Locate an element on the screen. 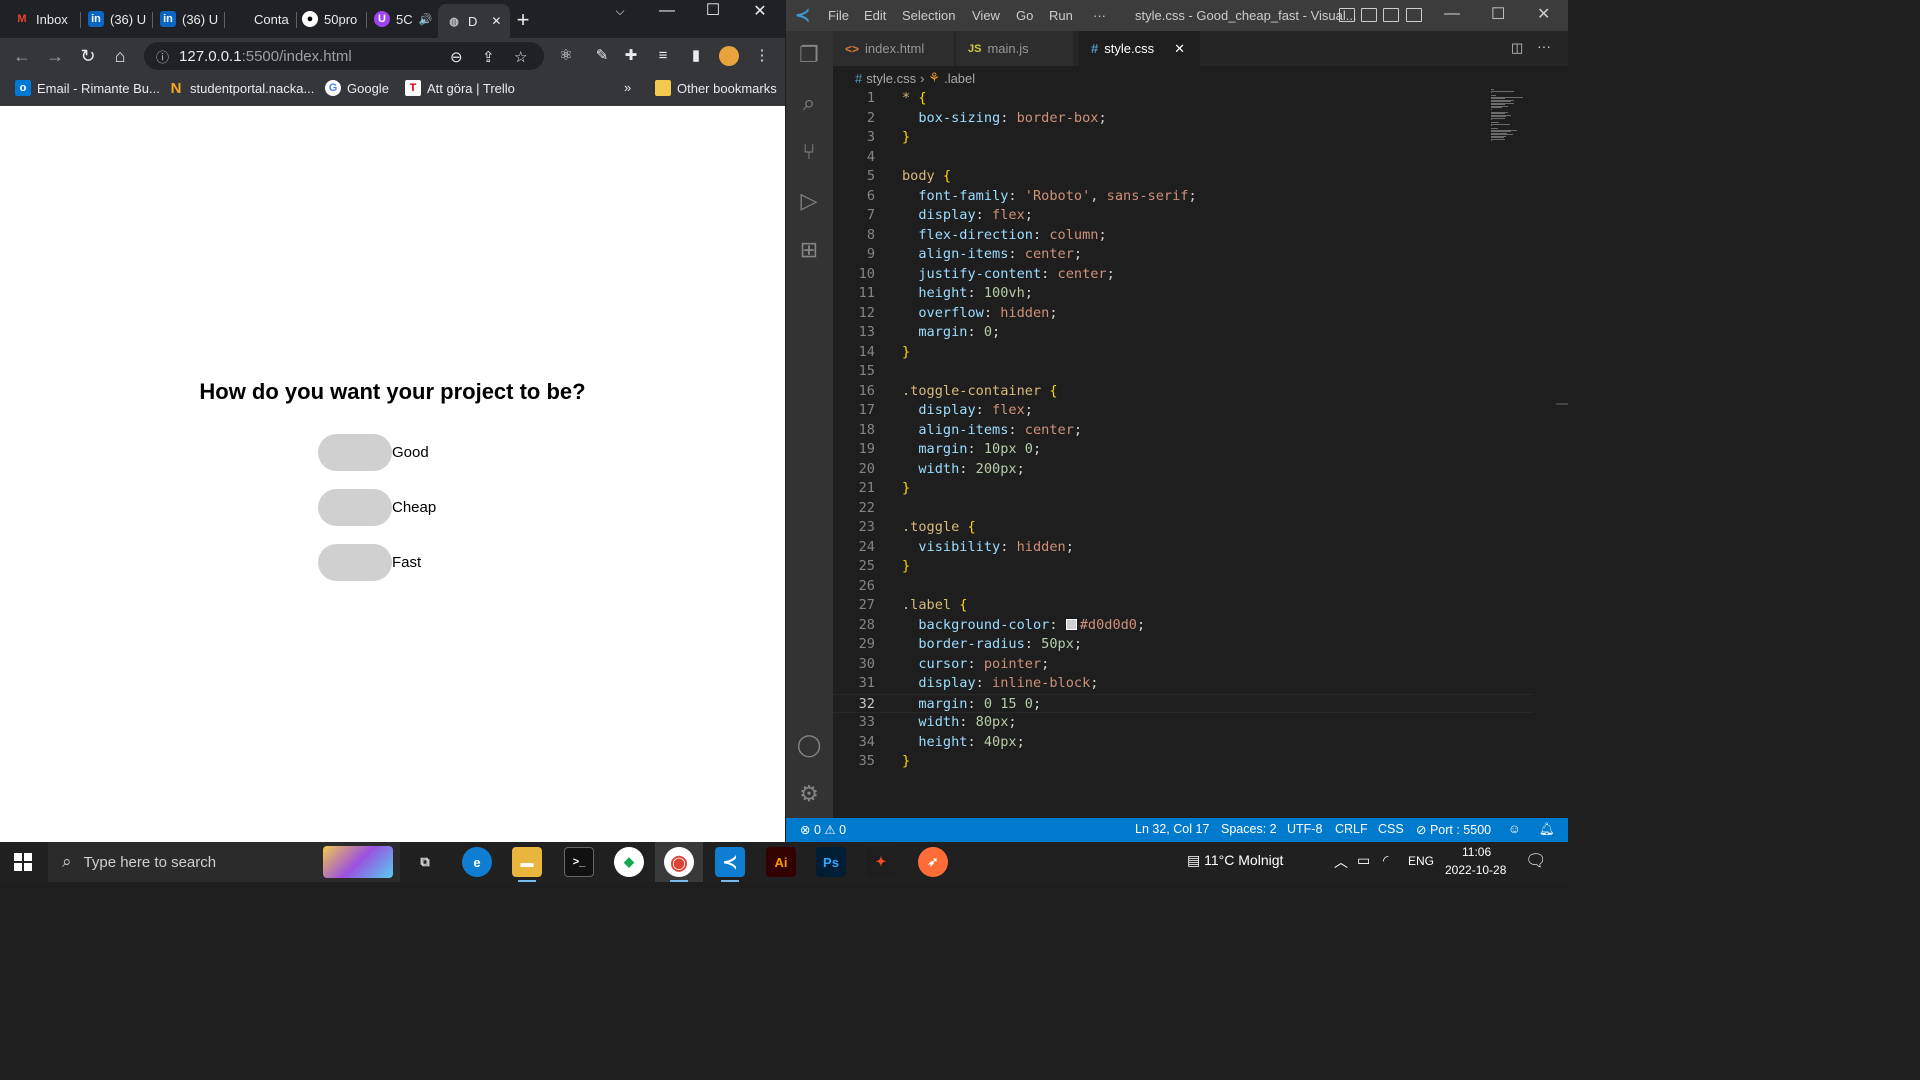  battery-icon: ▭ is located at coordinates (1363, 860).